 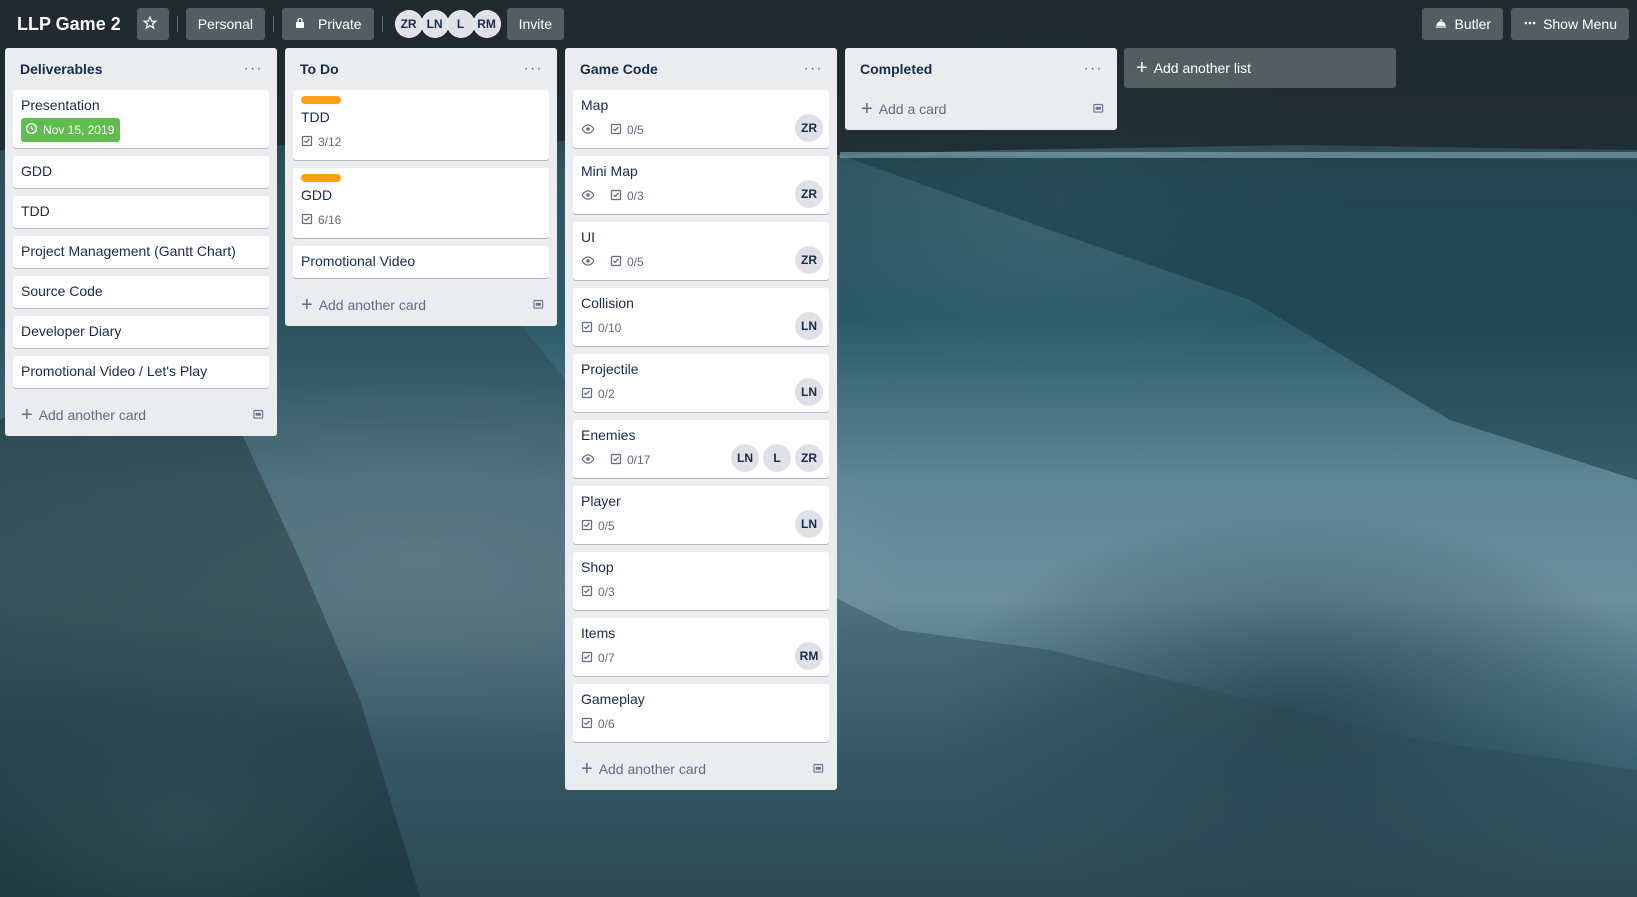 What do you see at coordinates (68, 24) in the screenshot?
I see `board-title: LLP Game 2` at bounding box center [68, 24].